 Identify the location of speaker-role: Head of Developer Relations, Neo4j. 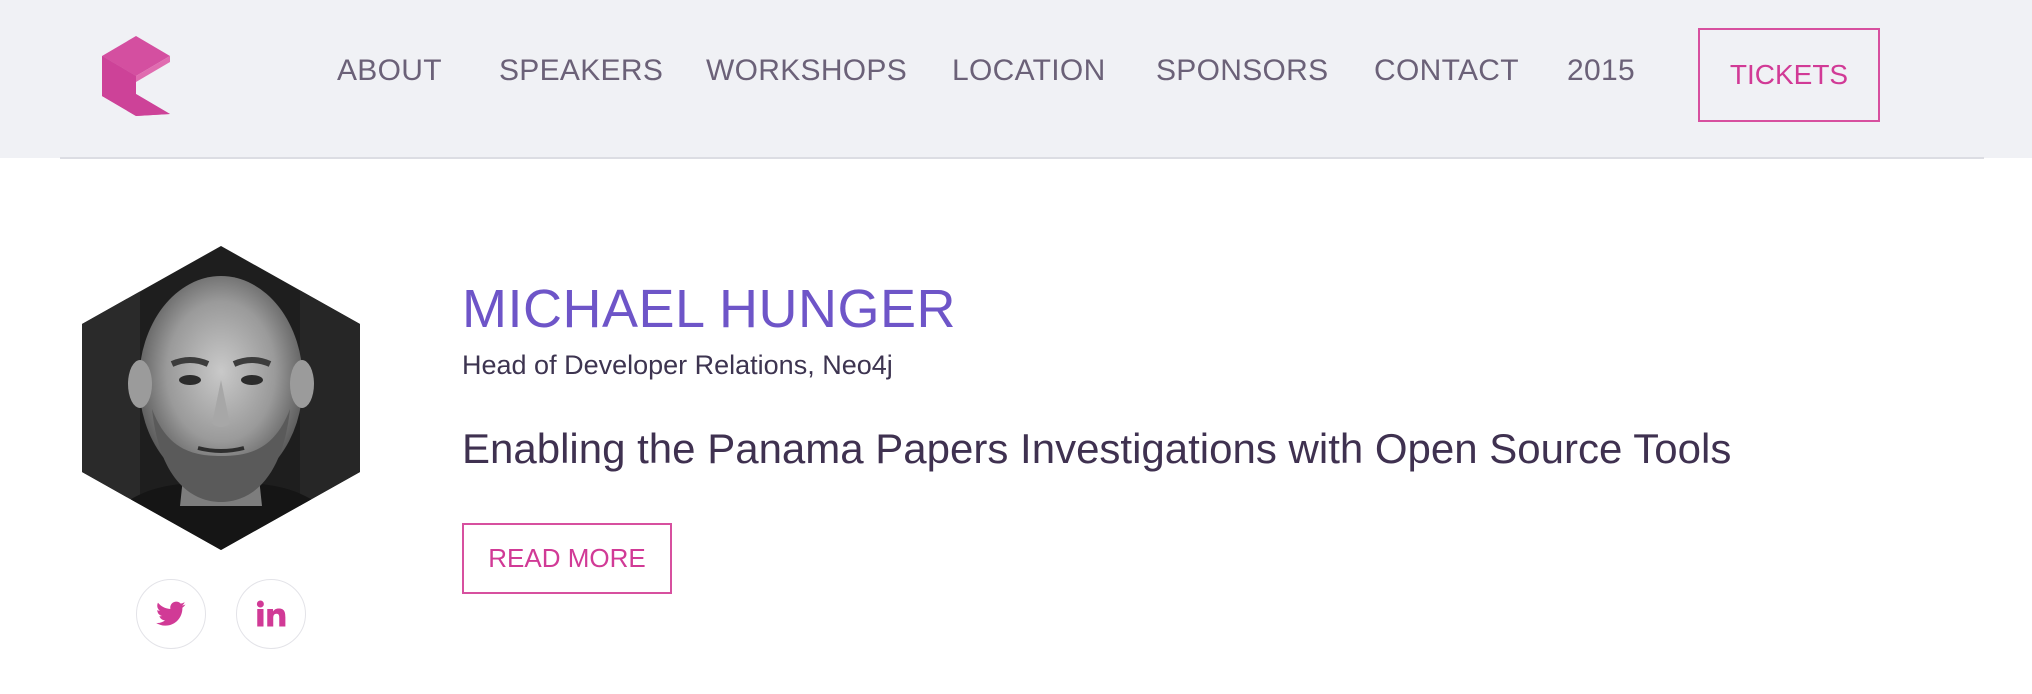
(677, 365).